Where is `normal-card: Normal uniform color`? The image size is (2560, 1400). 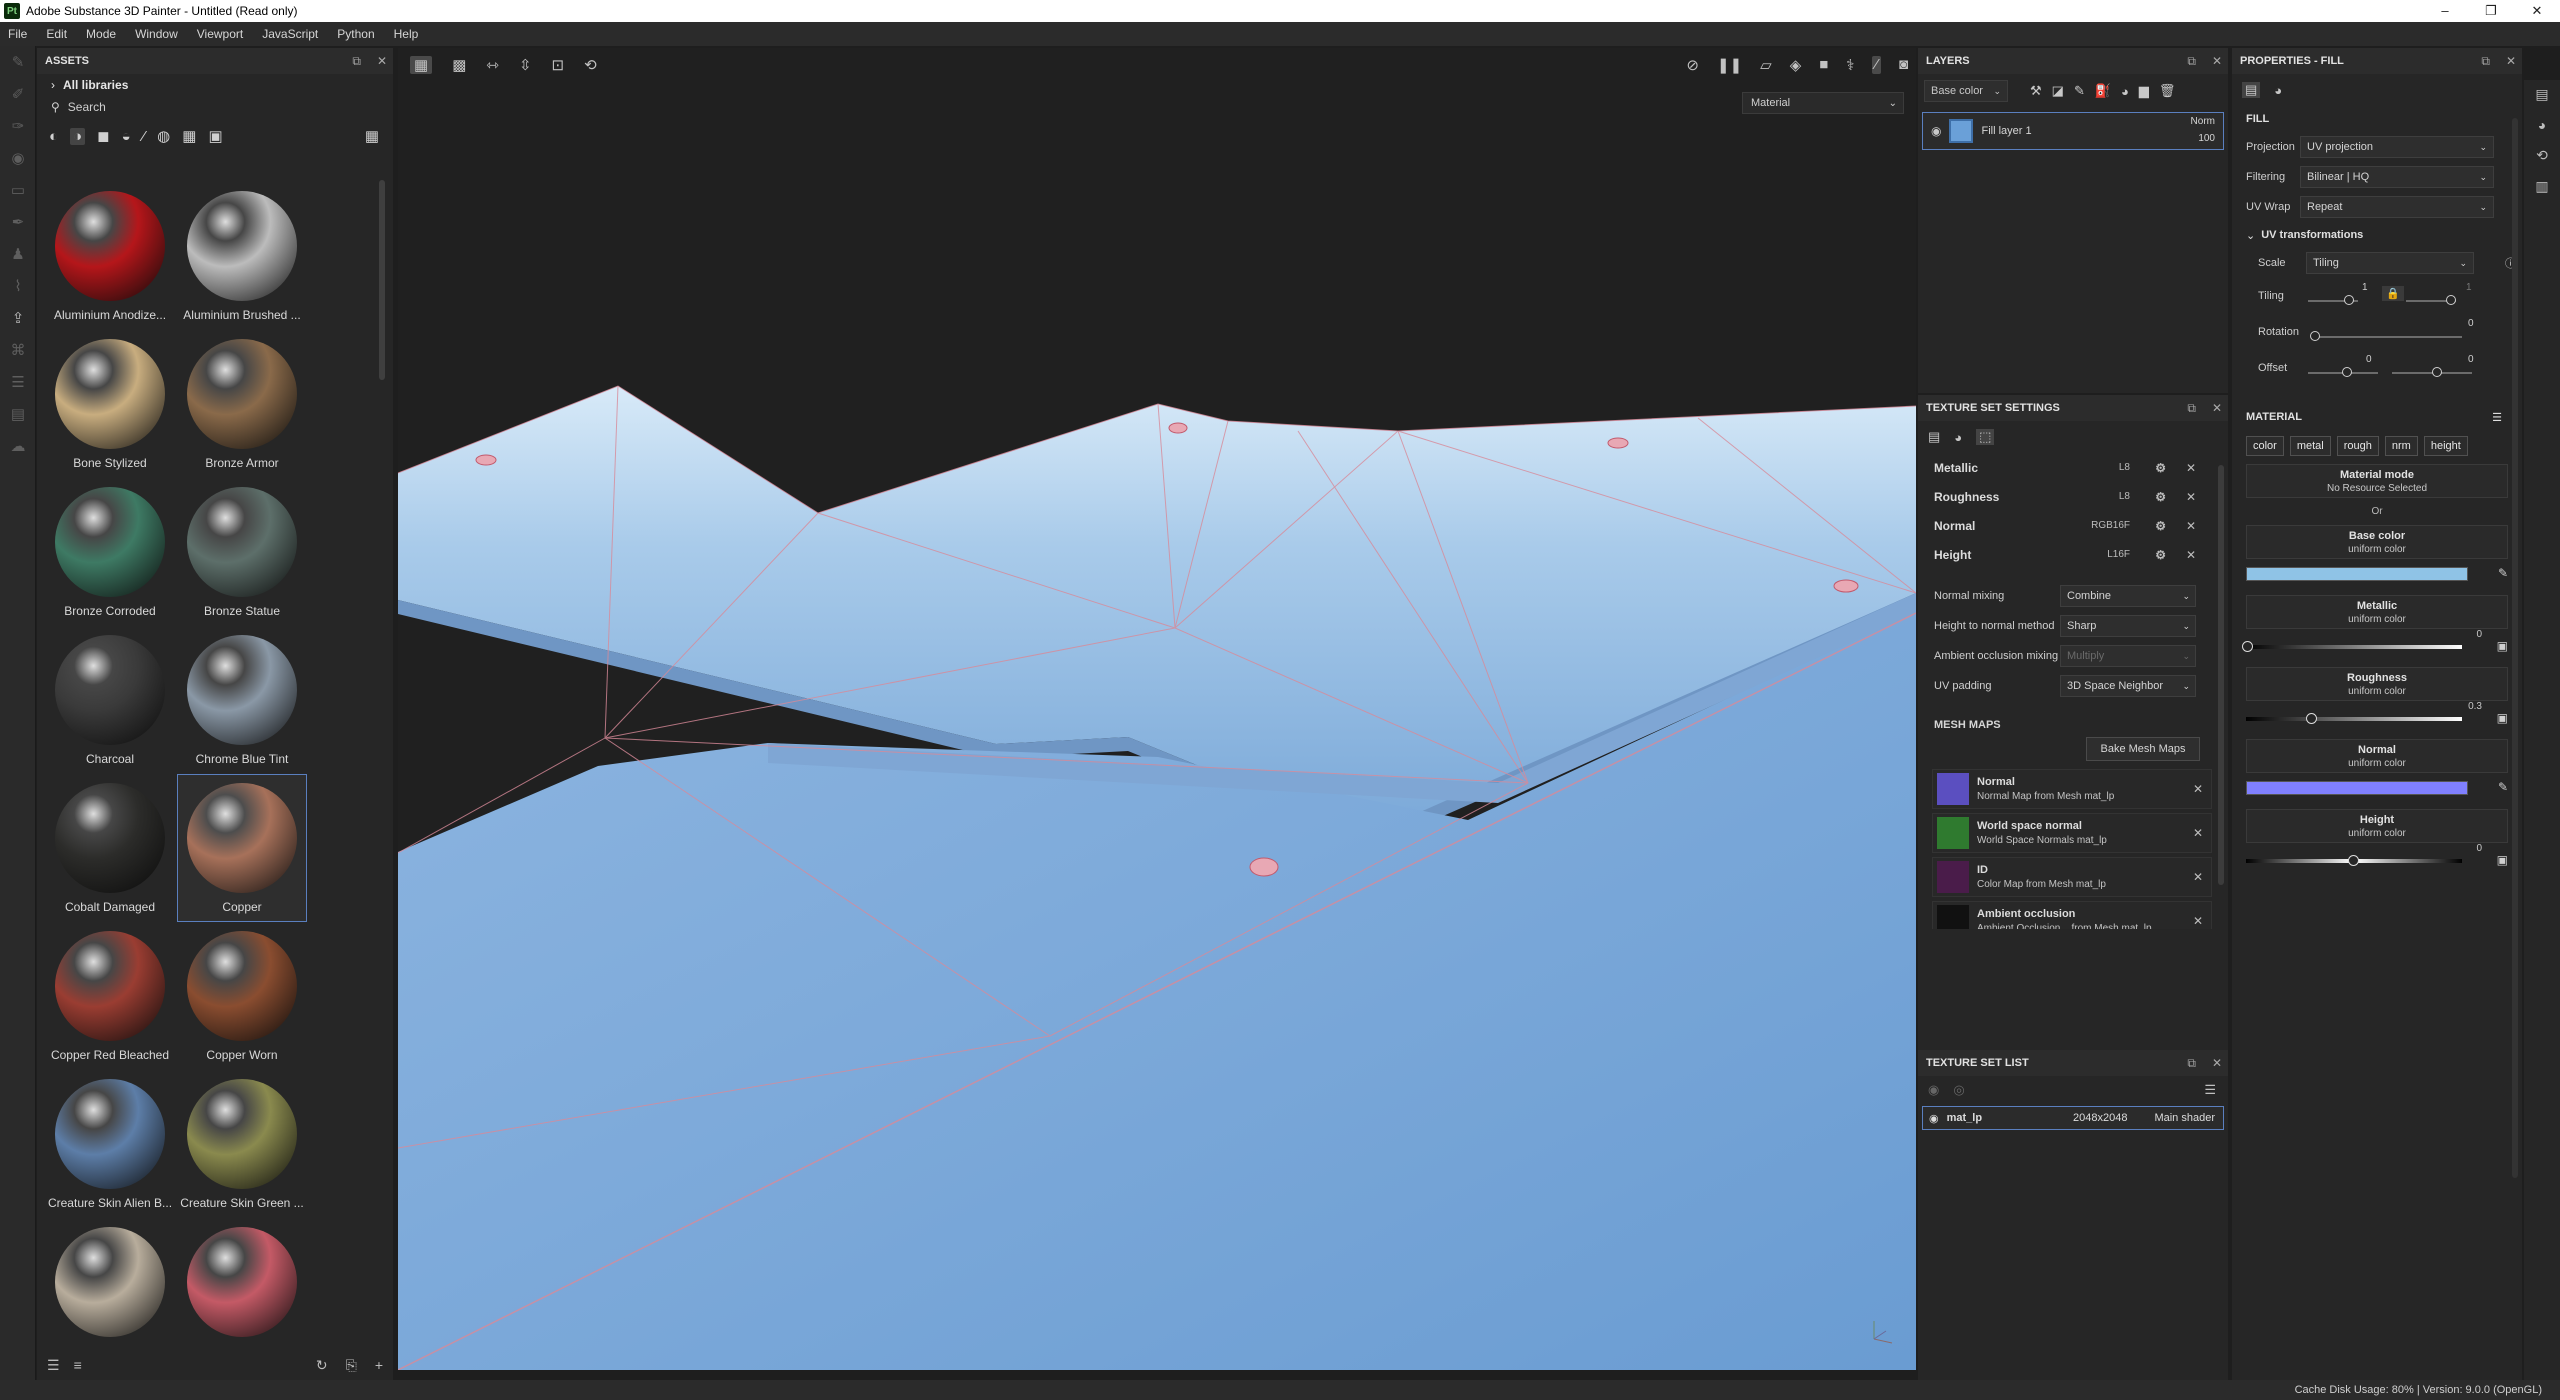 normal-card: Normal uniform color is located at coordinates (2377, 756).